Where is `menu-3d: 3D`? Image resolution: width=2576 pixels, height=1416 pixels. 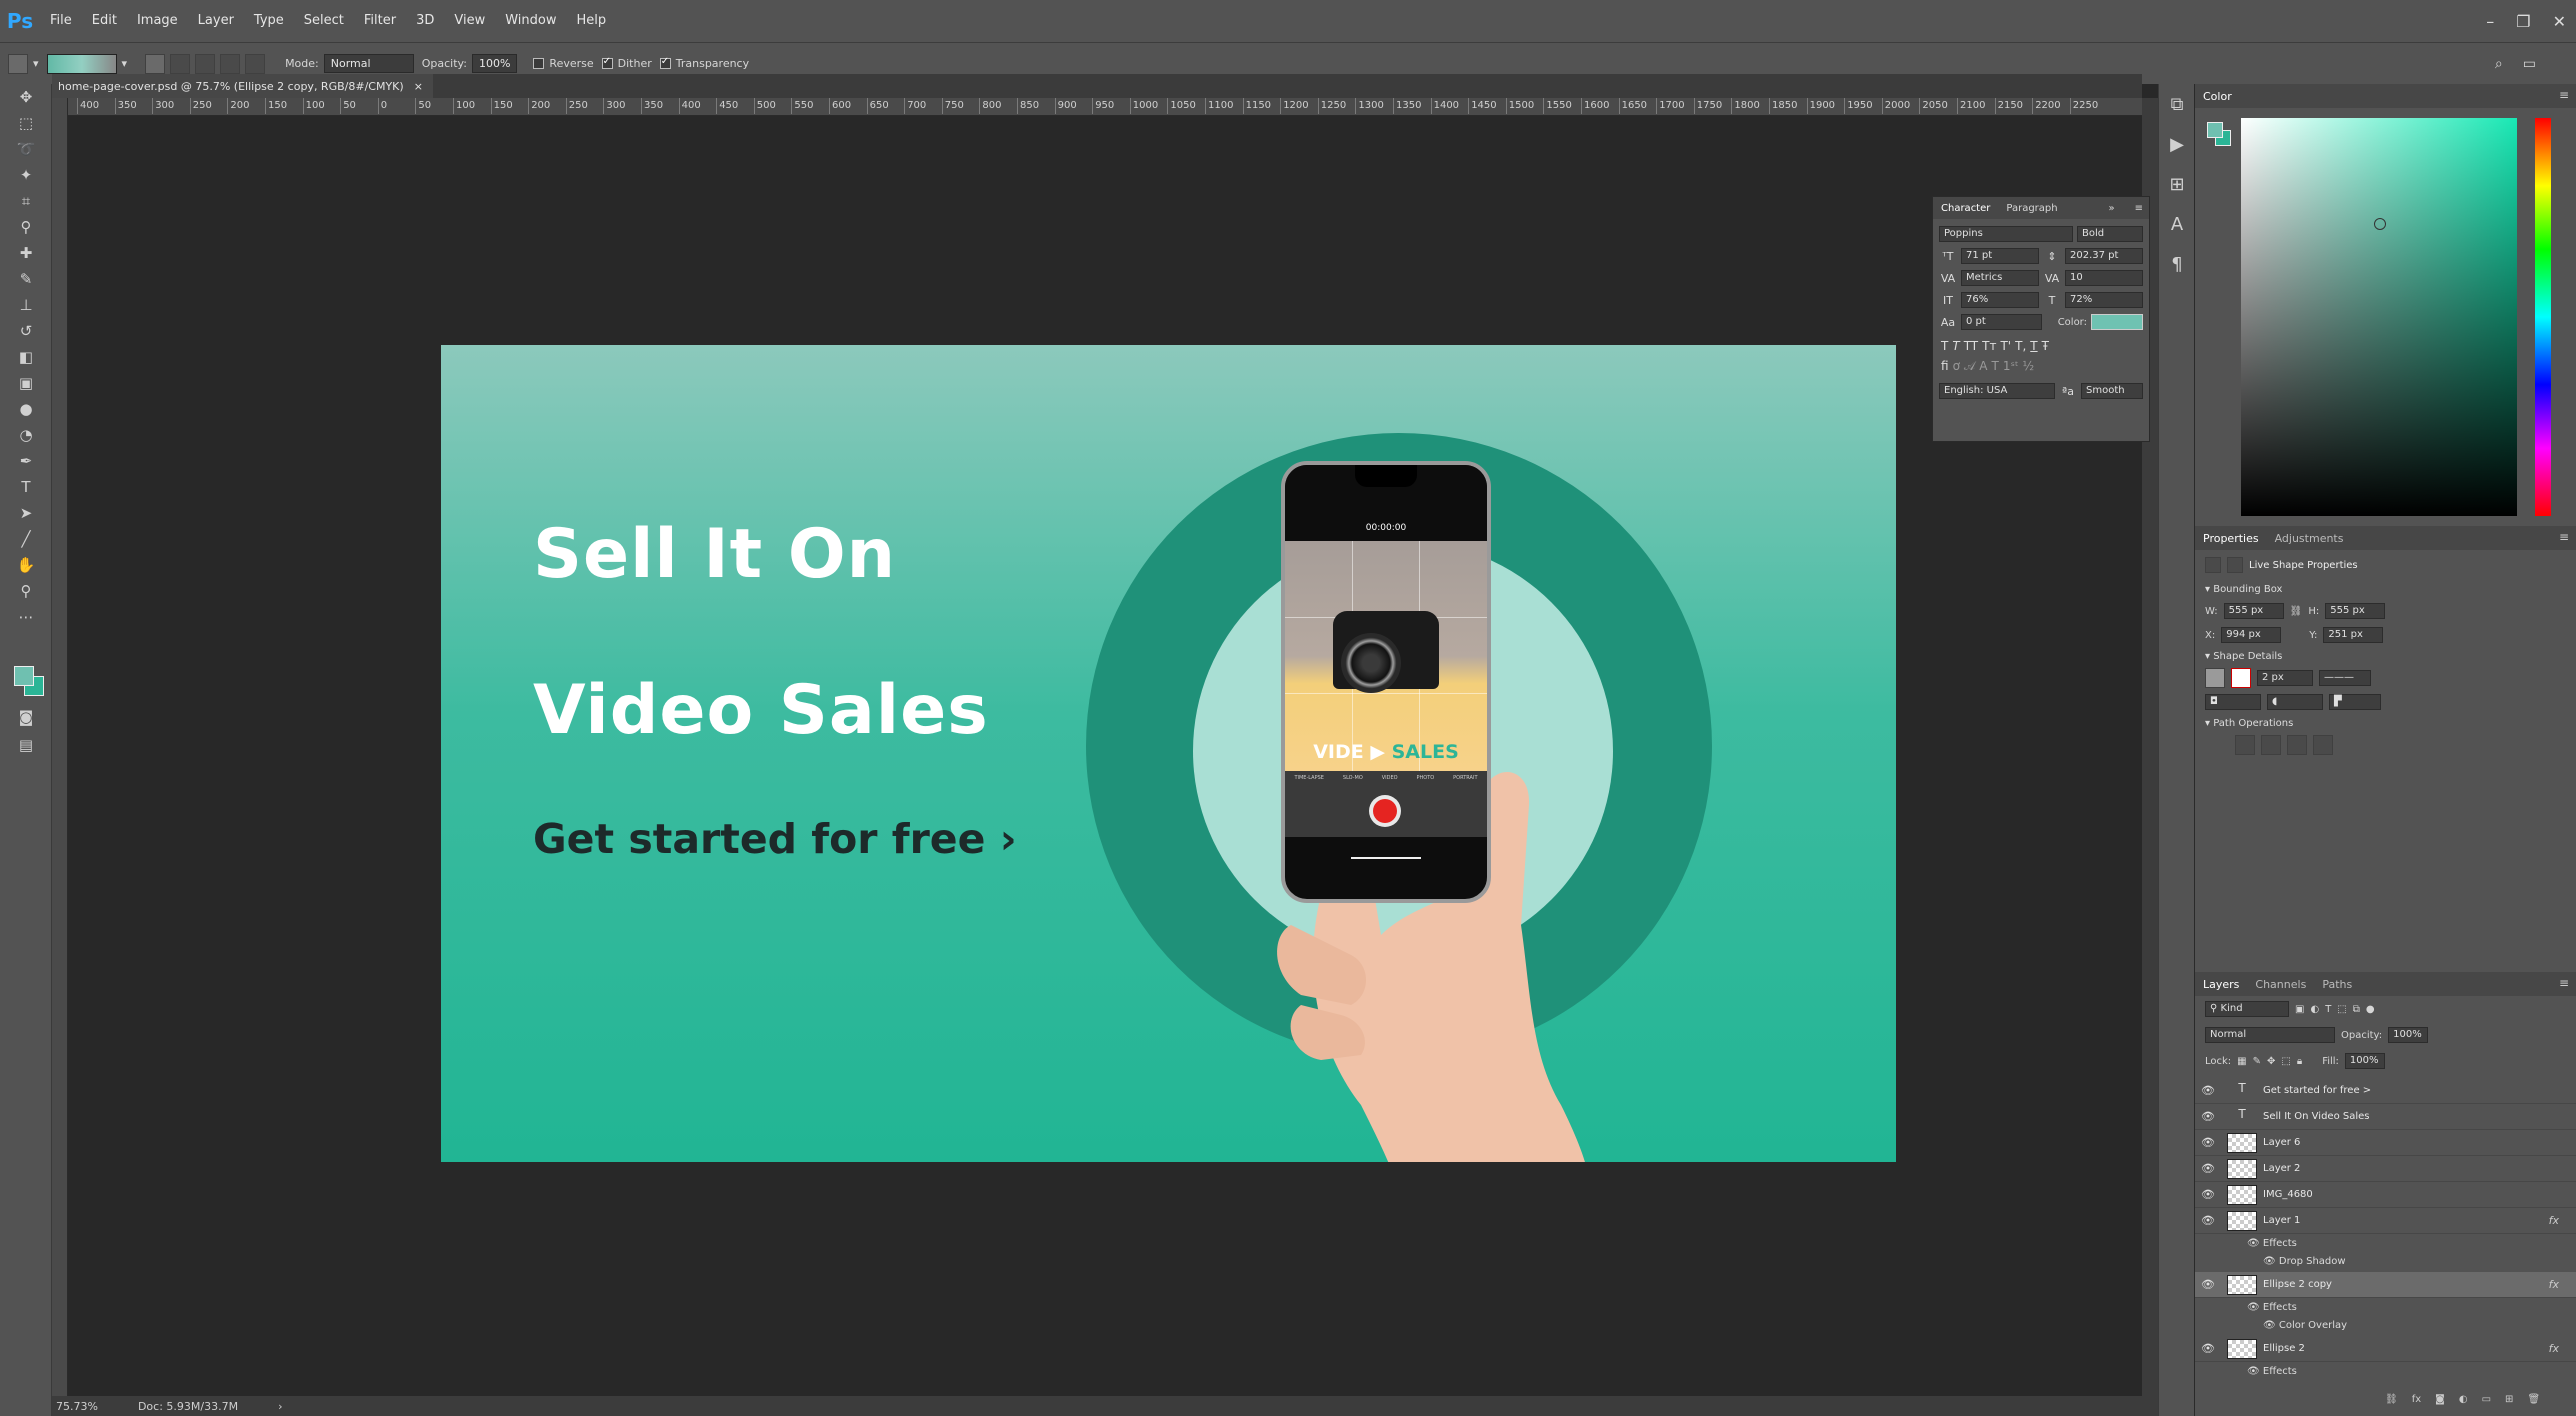 menu-3d: 3D is located at coordinates (425, 21).